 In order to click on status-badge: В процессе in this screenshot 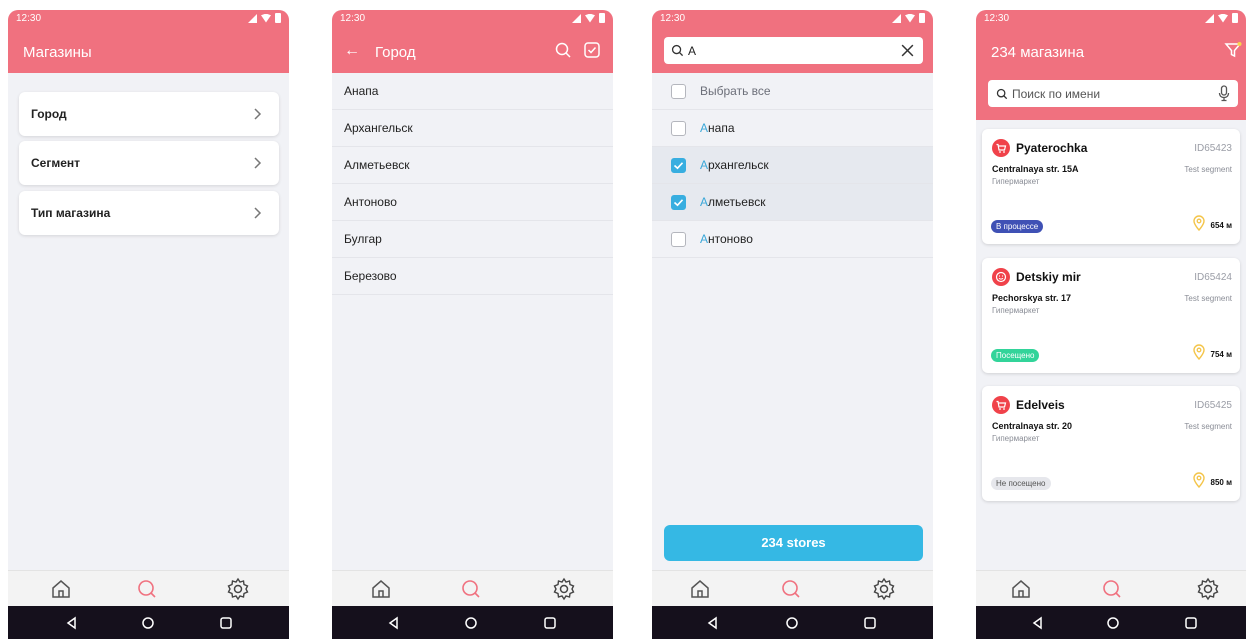, I will do `click(1017, 226)`.